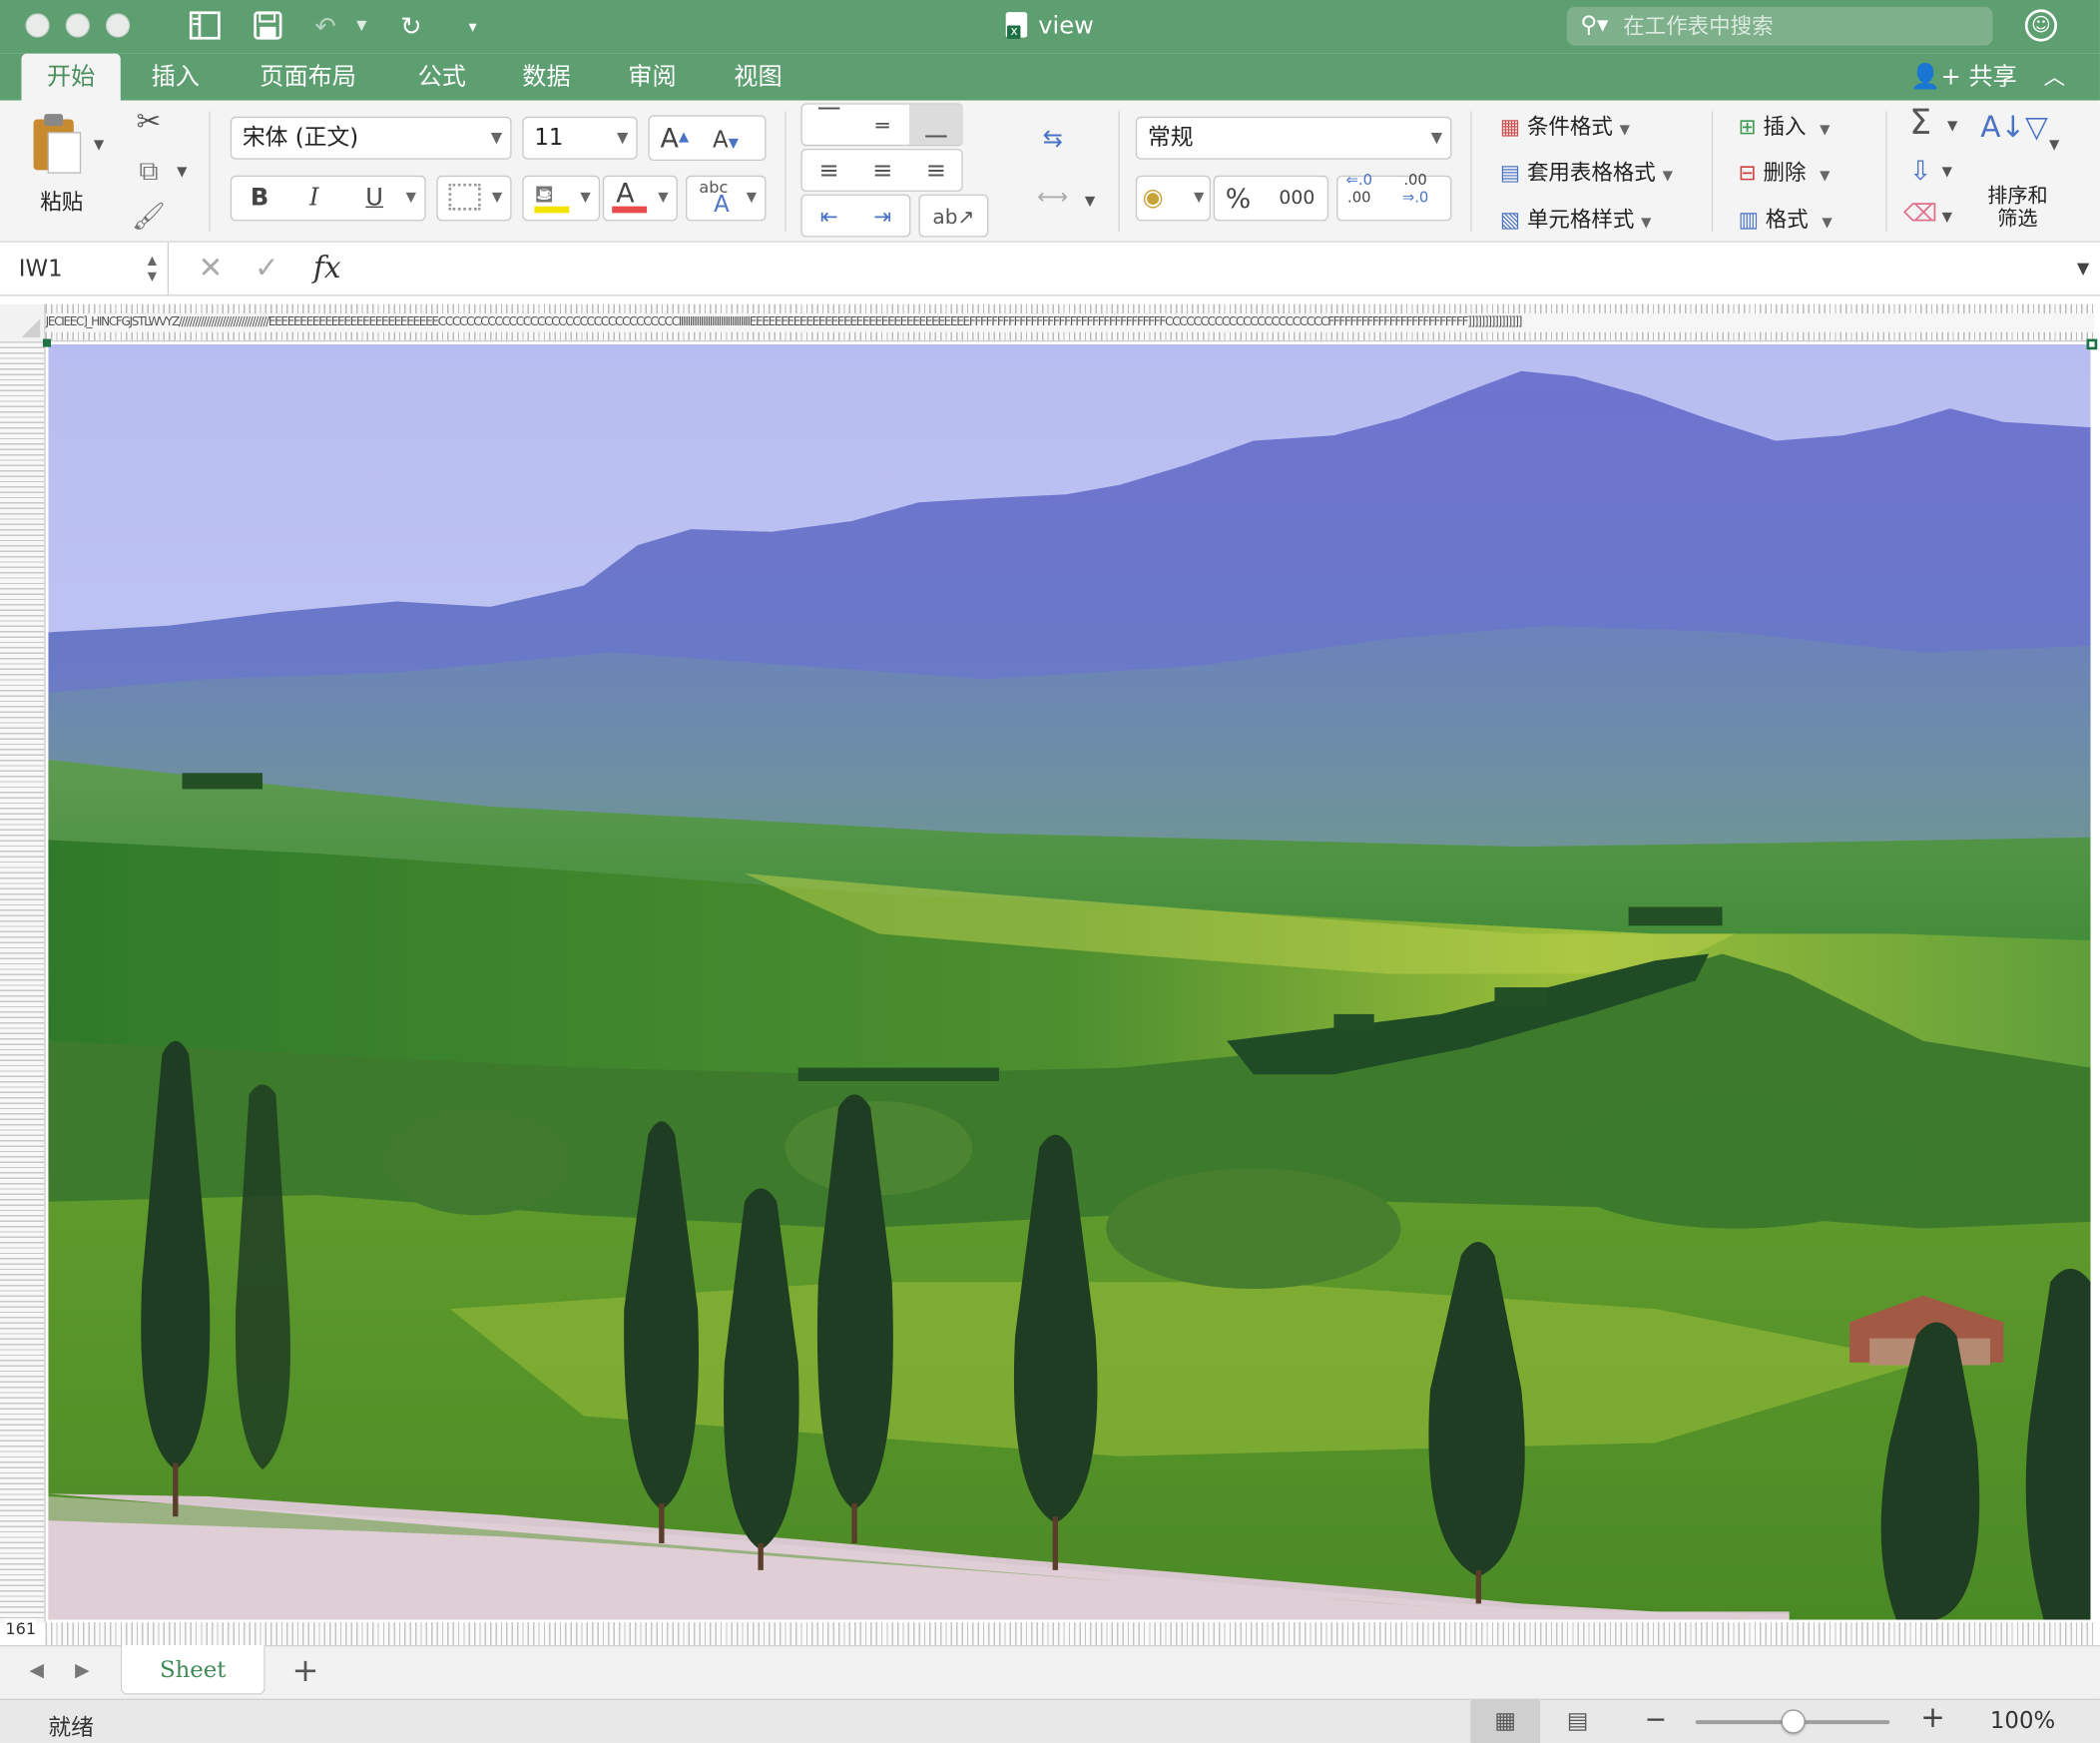 The height and width of the screenshot is (1743, 2100). I want to click on delete-cells-button: ⊟ 删除 ▼, so click(1785, 170).